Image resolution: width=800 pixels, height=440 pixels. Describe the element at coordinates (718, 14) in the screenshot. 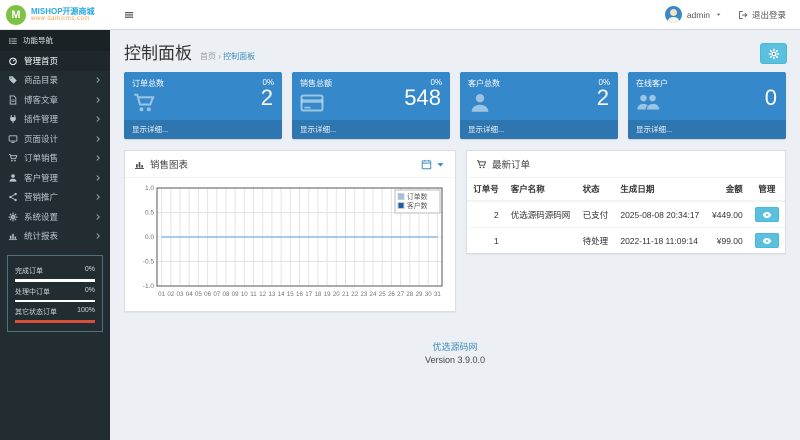

I see `caret-down-icon` at that location.